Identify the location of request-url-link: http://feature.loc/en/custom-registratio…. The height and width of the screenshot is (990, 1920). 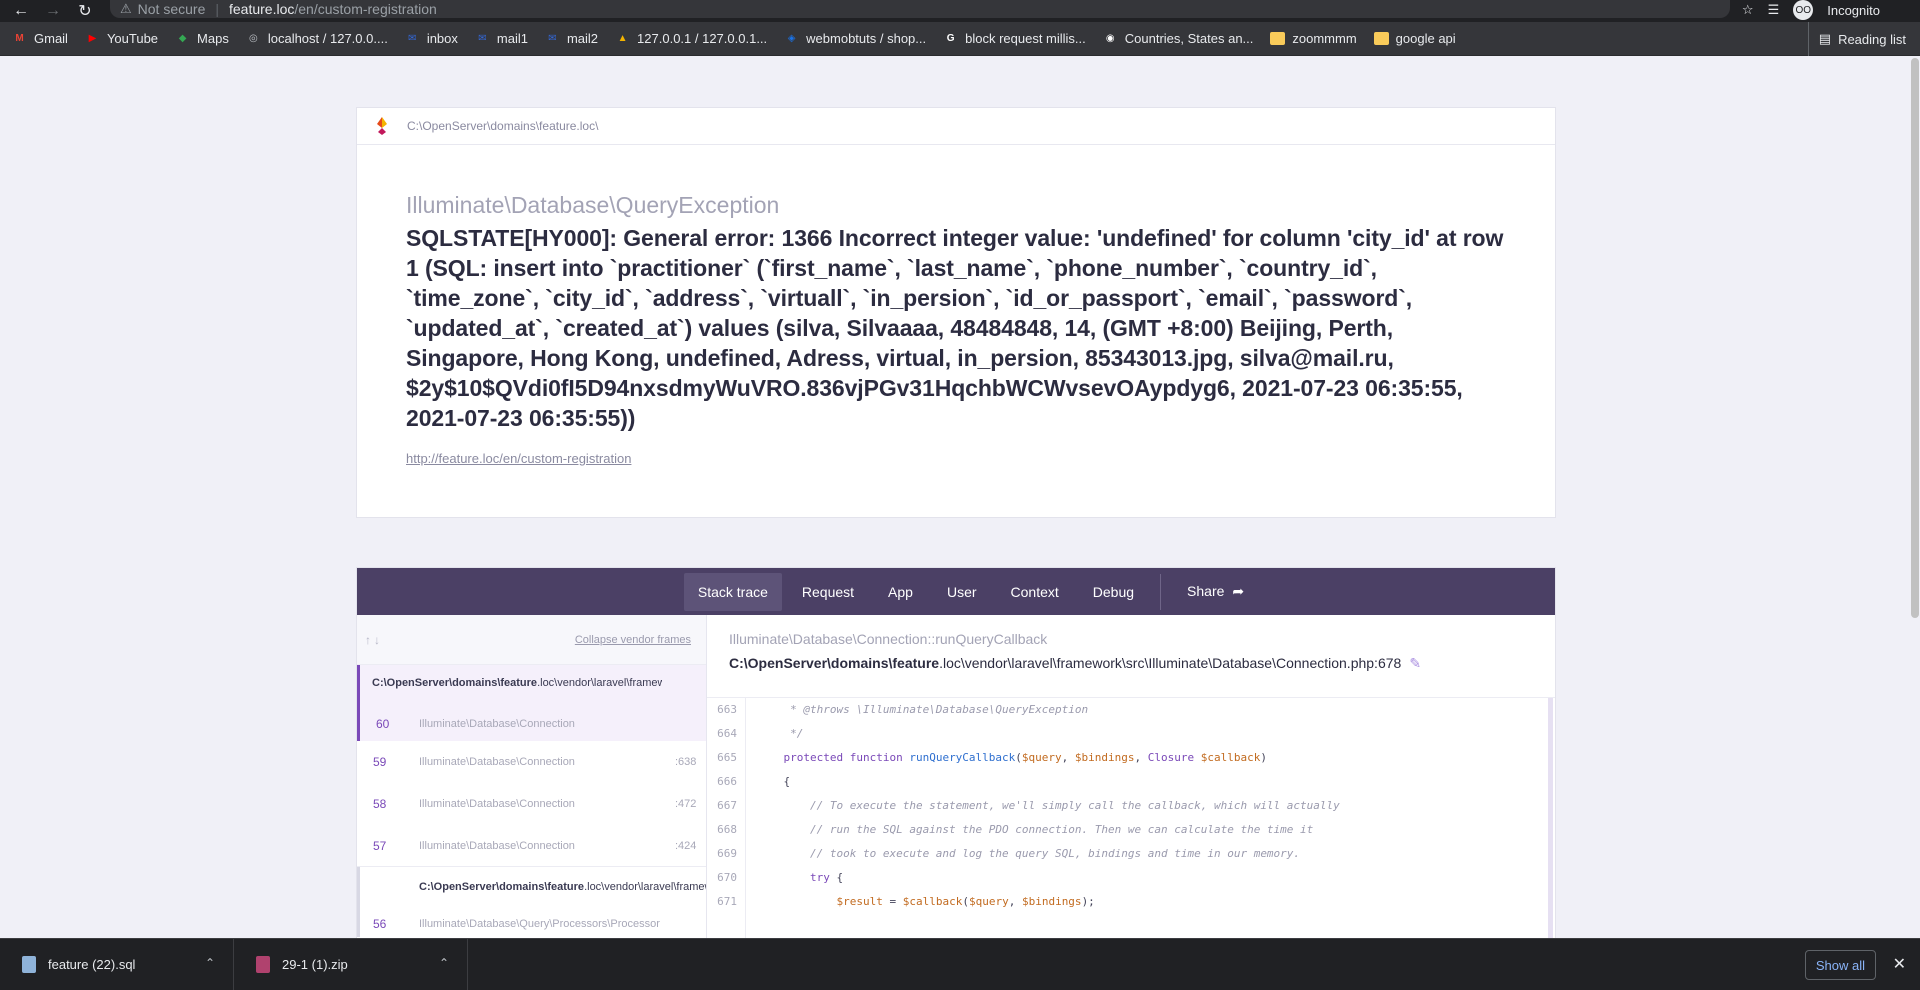
(518, 458).